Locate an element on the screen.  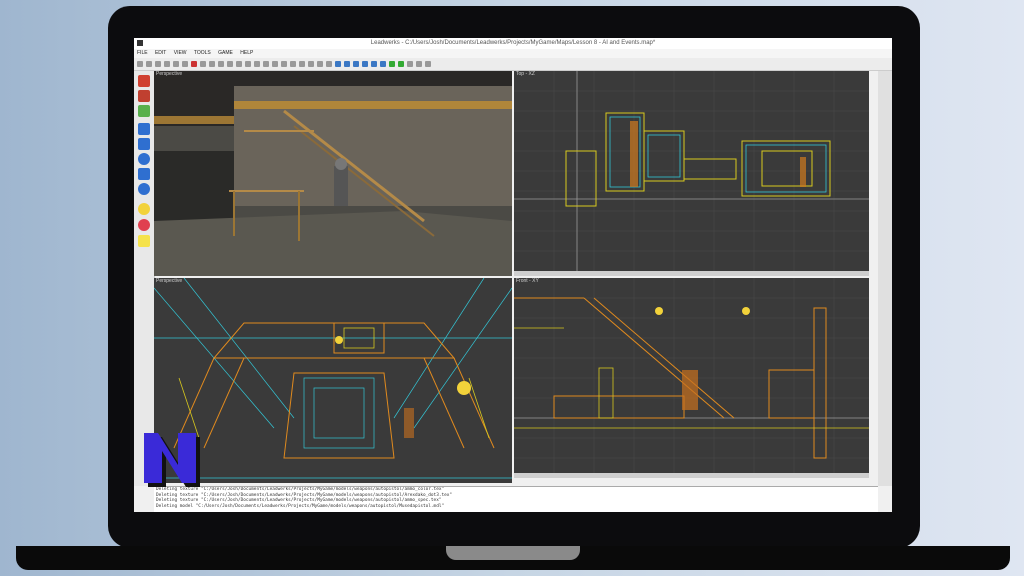
camera-icon is located at coordinates (410, 64).